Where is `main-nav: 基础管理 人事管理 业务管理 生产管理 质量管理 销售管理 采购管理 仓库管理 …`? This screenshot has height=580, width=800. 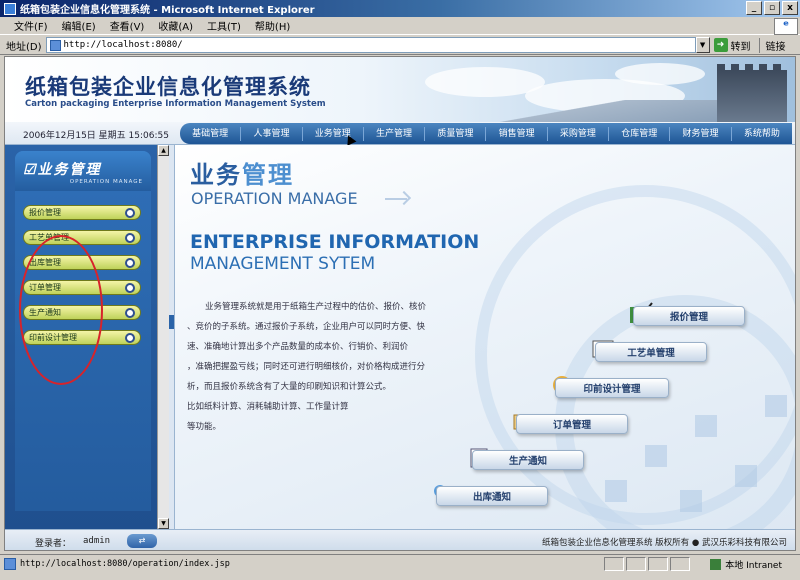
main-nav: 基础管理 人事管理 业务管理 生产管理 质量管理 销售管理 采购管理 仓库管理 … is located at coordinates (486, 133).